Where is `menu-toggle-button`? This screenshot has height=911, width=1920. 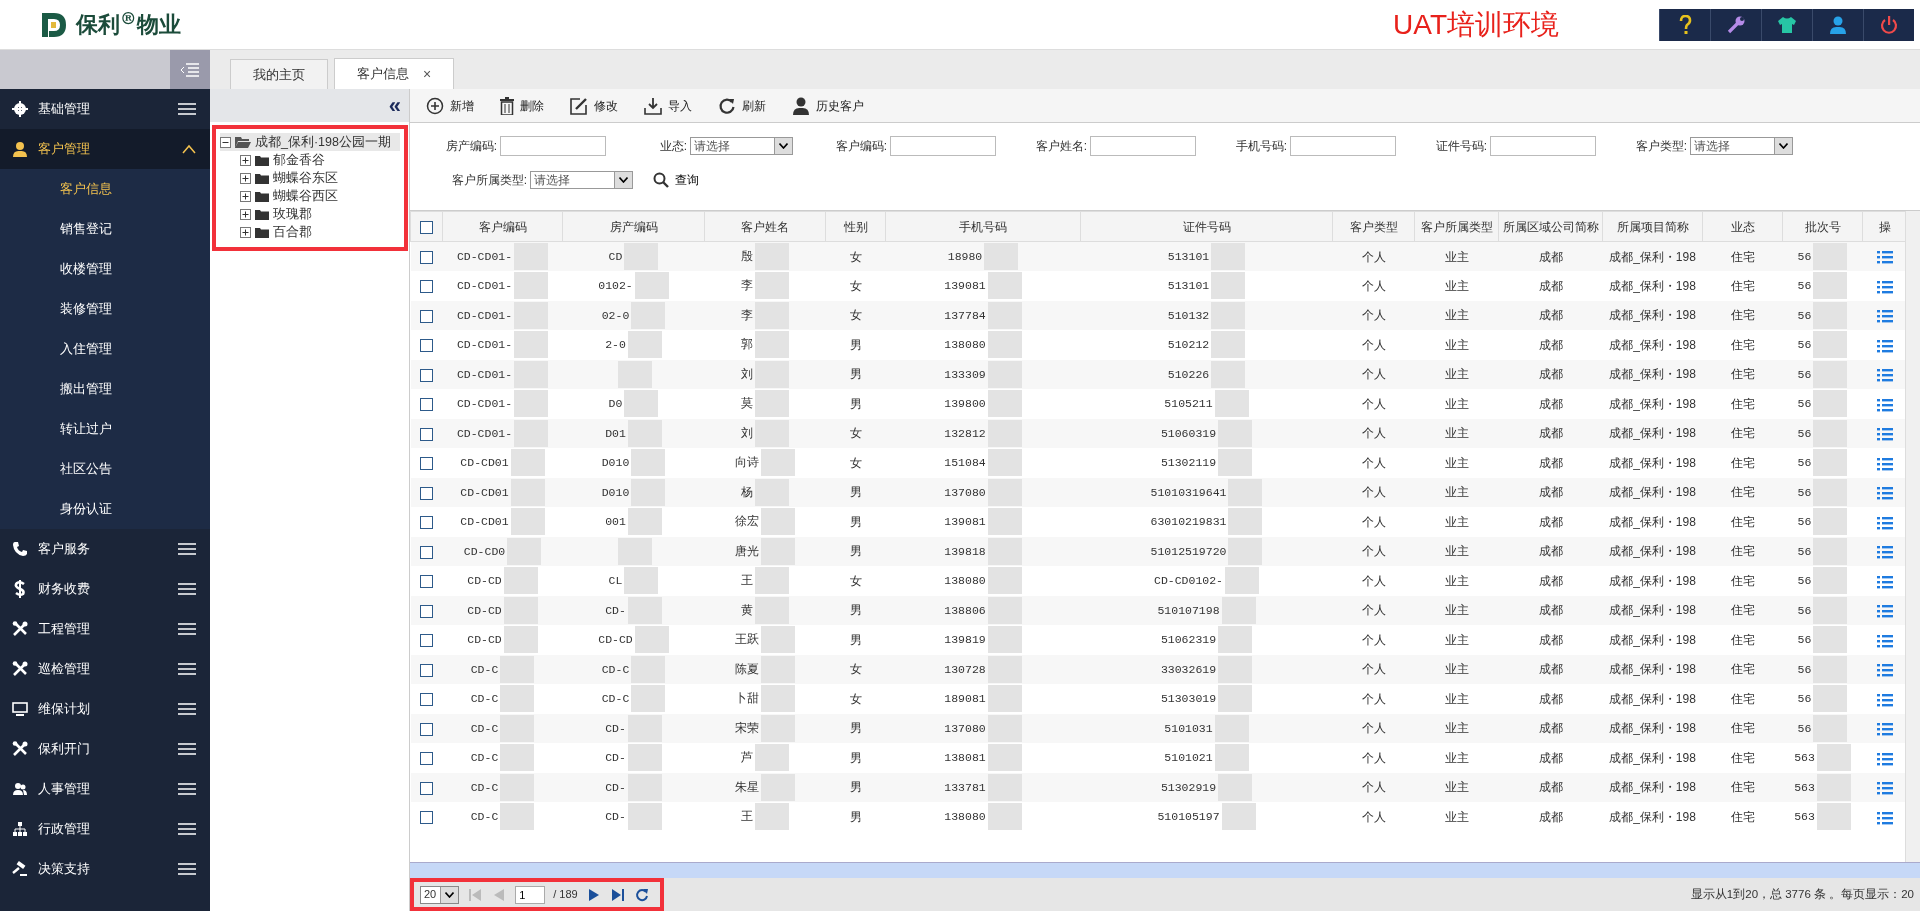
menu-toggle-button is located at coordinates (190, 69).